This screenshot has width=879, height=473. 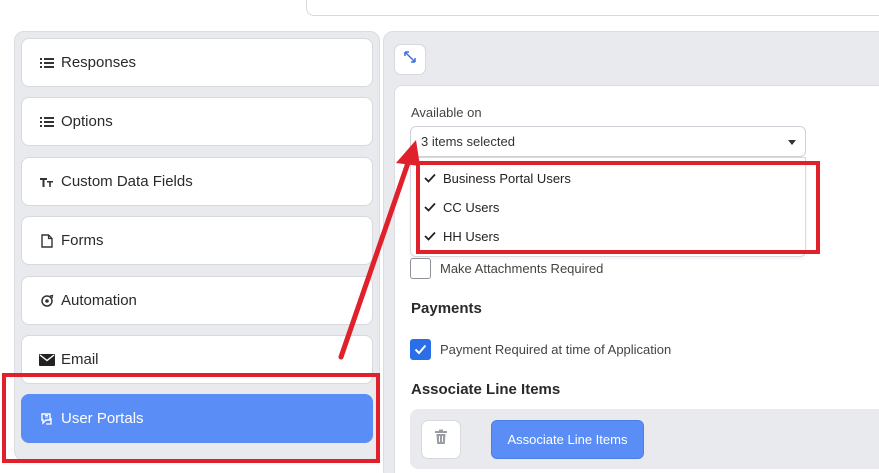 I want to click on sidebar-item-label: Automation, so click(x=99, y=300).